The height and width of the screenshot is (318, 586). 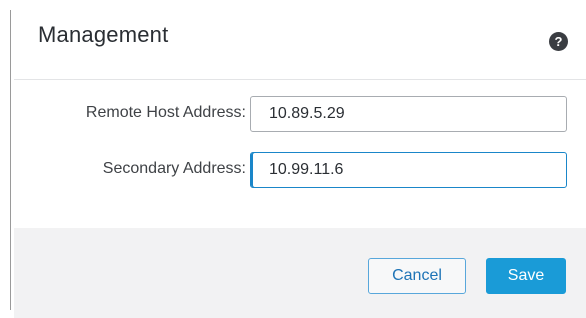 I want to click on remote-host-address-label: Remote Host Address:, so click(x=165, y=112).